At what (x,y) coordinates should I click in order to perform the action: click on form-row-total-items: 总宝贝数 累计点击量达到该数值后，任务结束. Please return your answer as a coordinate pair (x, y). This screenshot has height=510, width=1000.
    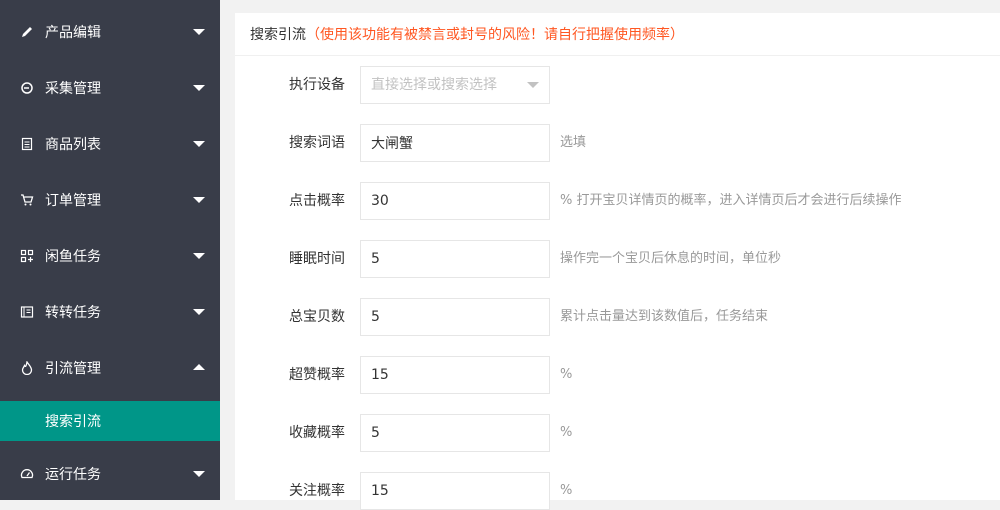
    Looking at the image, I should click on (617, 317).